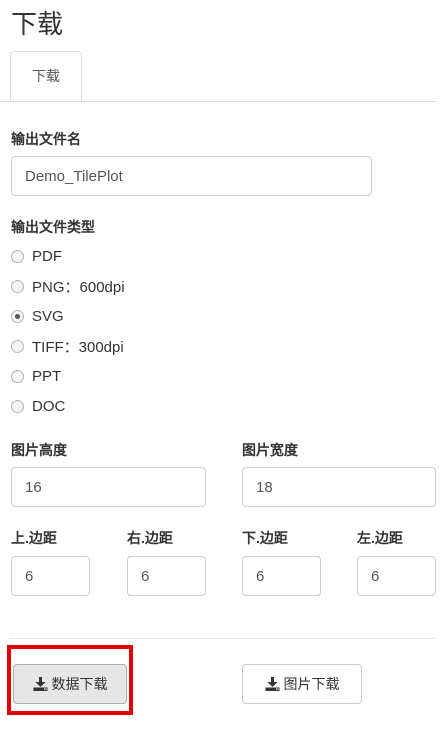  I want to click on radio-option-pdf: PDF, so click(36, 256).